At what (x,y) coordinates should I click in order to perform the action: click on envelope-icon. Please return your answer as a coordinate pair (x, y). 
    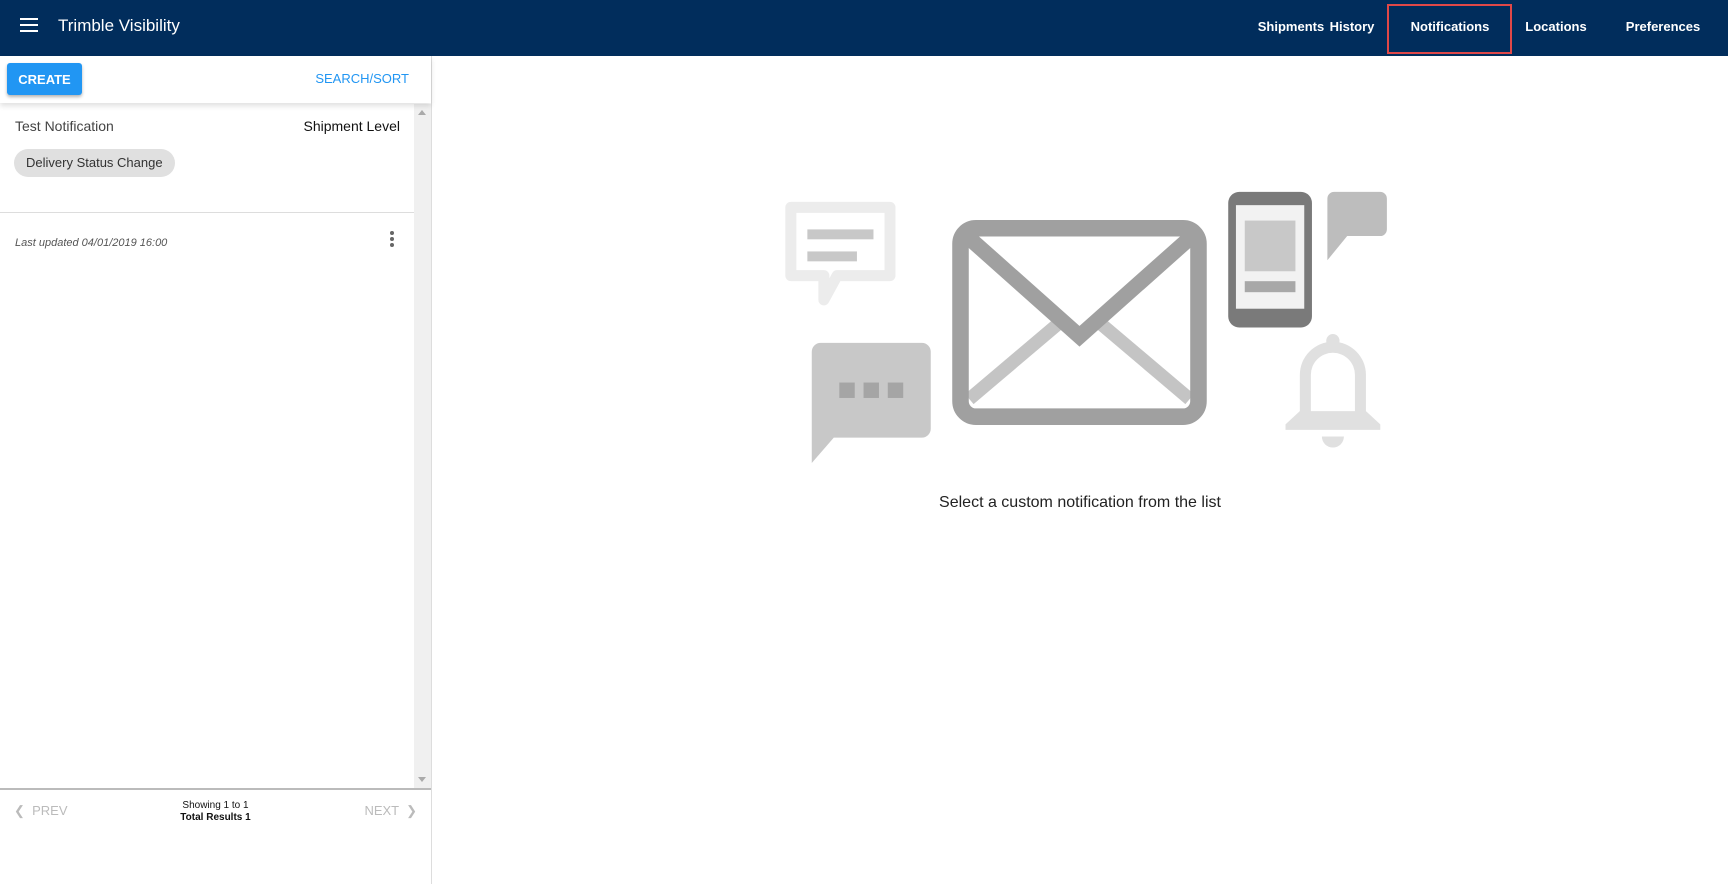
    Looking at the image, I should click on (1079, 322).